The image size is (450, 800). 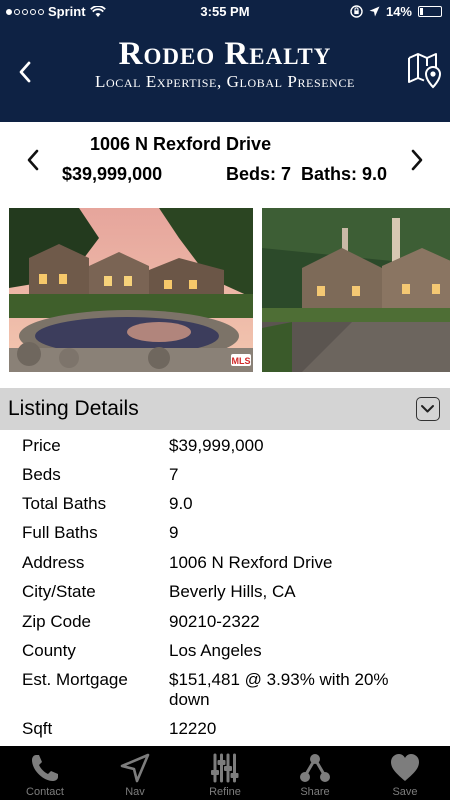 What do you see at coordinates (59, 591) in the screenshot?
I see `detail-label: City/State` at bounding box center [59, 591].